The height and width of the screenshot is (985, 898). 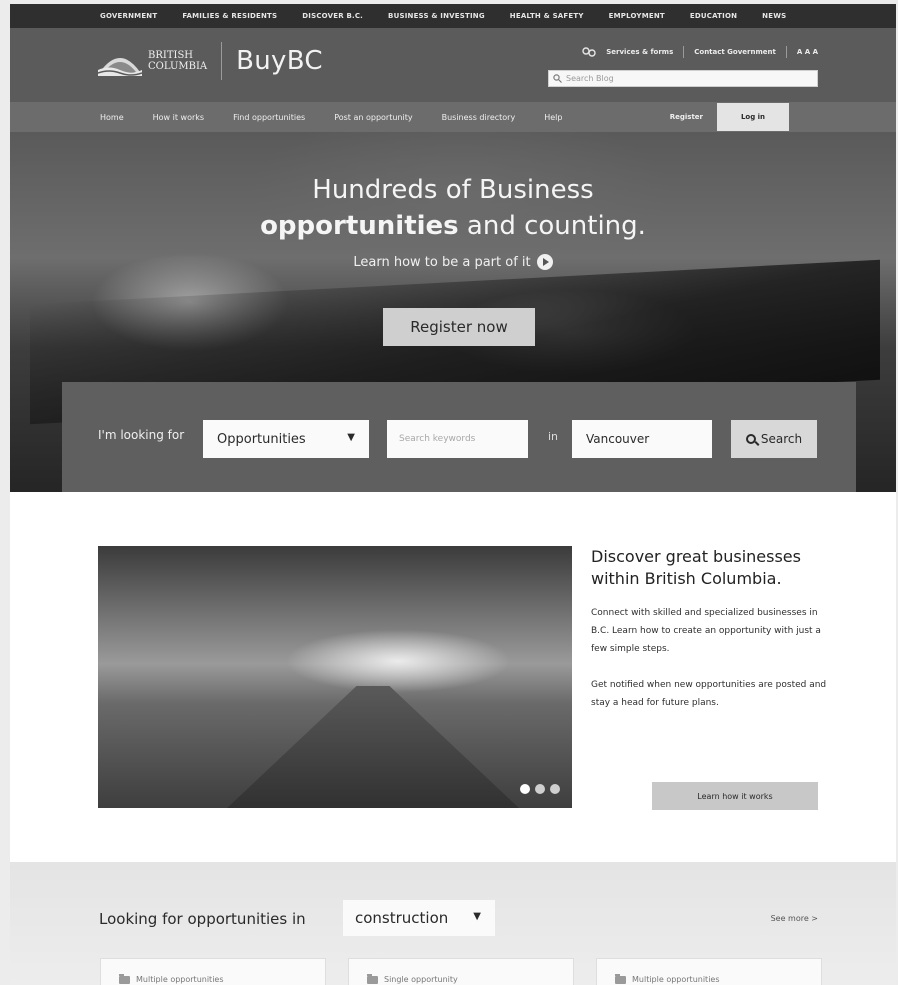 I want to click on bc-sun-logo-icon, so click(x=120, y=67).